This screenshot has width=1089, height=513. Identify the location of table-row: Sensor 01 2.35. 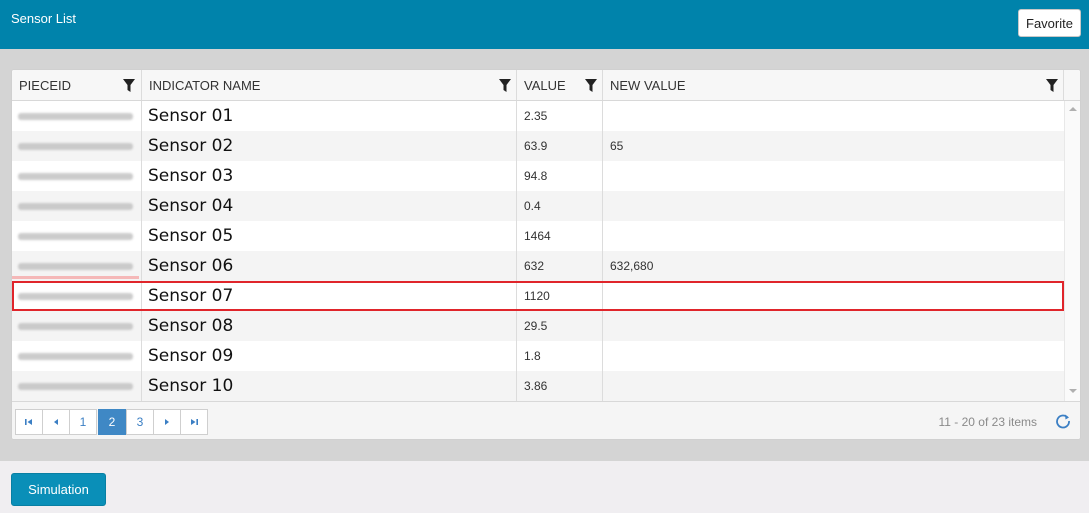
(538, 116).